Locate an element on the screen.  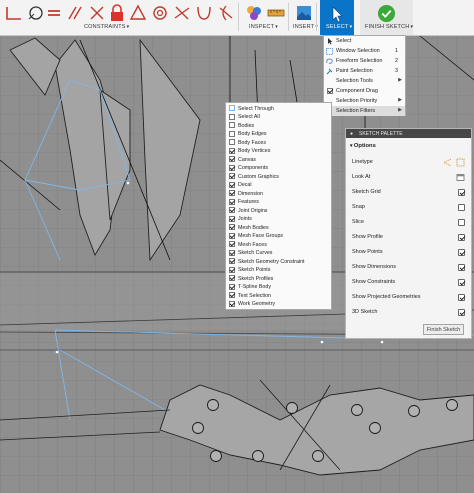
midpoint-constraint-icon is located at coordinates (182, 13).